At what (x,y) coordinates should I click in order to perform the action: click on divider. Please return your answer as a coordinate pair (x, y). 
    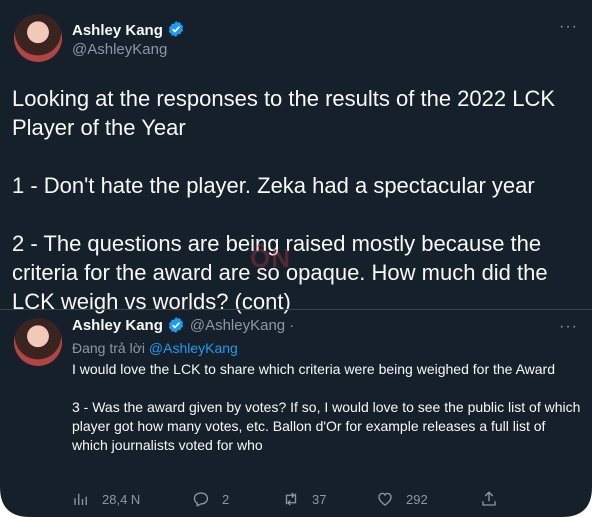
    Looking at the image, I should click on (296, 309).